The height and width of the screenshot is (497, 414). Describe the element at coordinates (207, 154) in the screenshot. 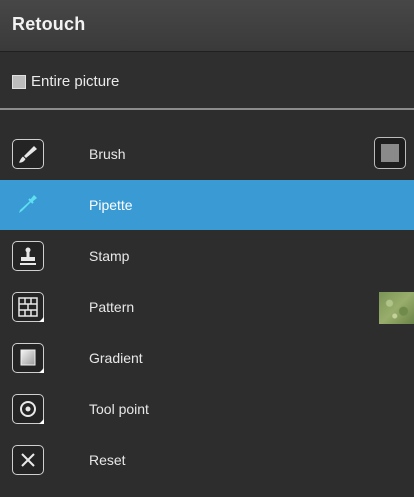

I see `tool-brush: Brush` at that location.